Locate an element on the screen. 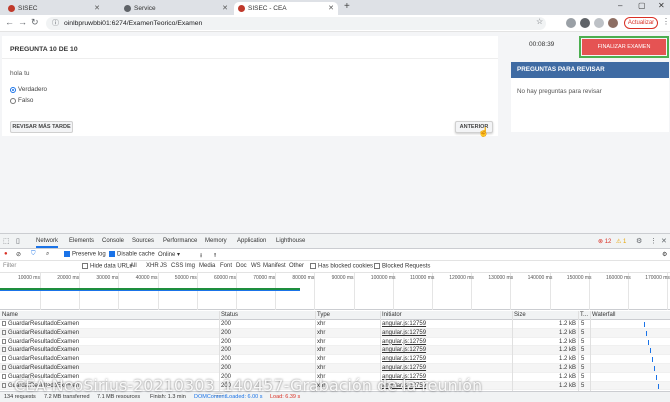  info-icon: ⓘ is located at coordinates (55, 23).